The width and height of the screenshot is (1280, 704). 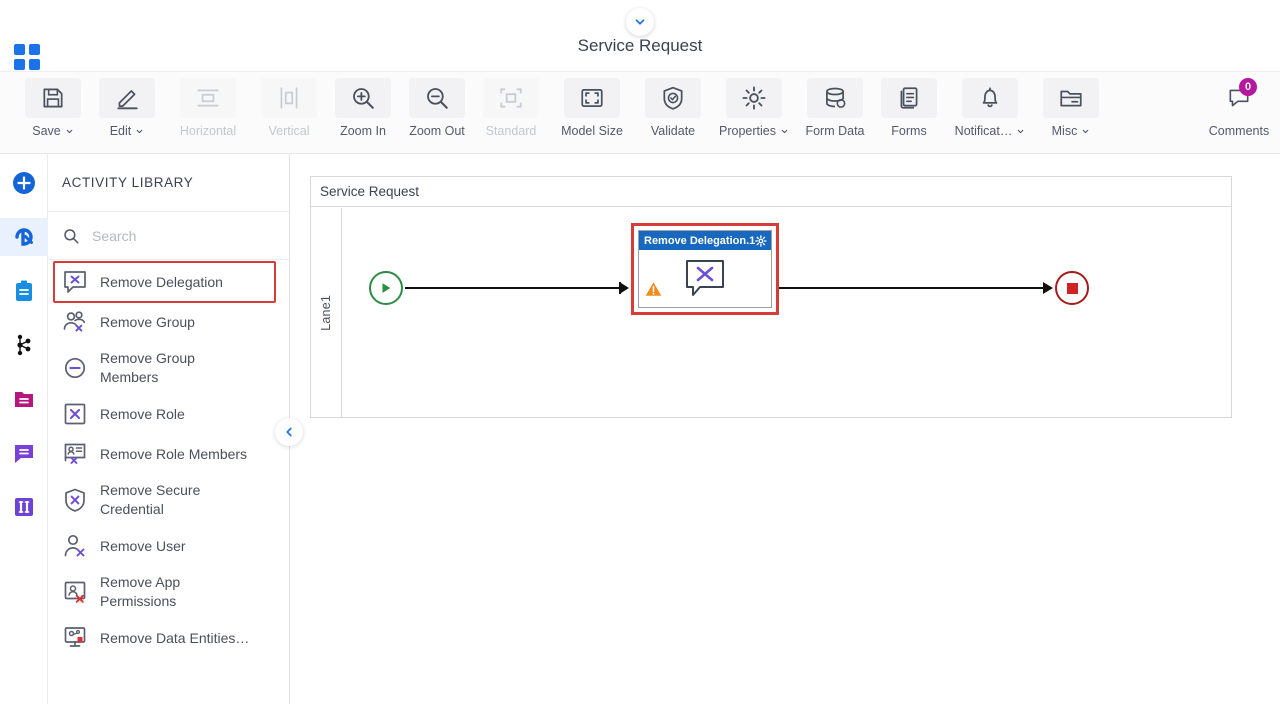 I want to click on library-item-remove-role-members: Remove Role Members, so click(x=168, y=454).